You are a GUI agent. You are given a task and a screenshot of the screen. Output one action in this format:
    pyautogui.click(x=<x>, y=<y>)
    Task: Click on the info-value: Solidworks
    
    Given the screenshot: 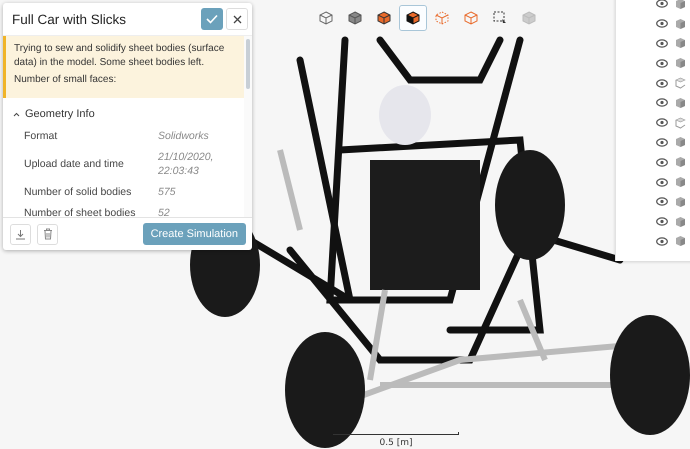 What is the action you would take?
    pyautogui.click(x=184, y=136)
    